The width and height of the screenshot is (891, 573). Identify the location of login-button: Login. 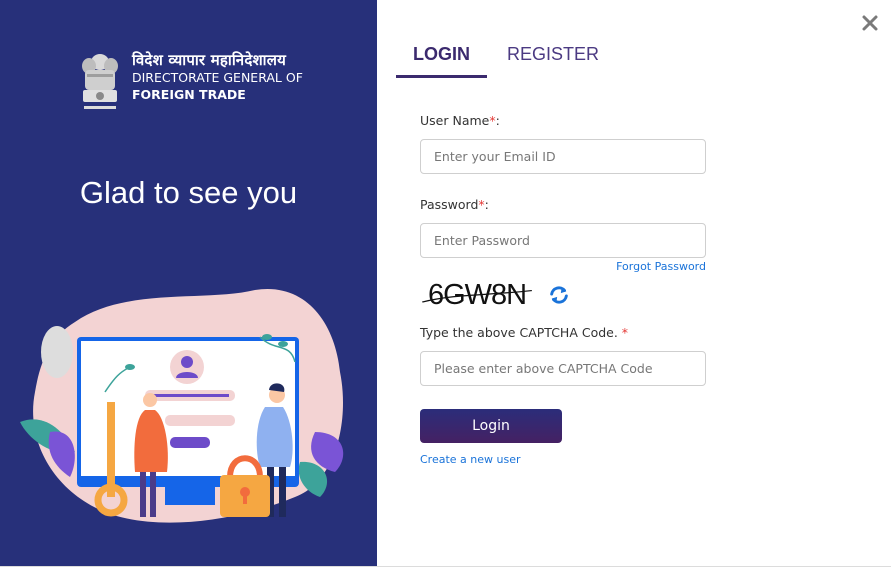
(491, 426).